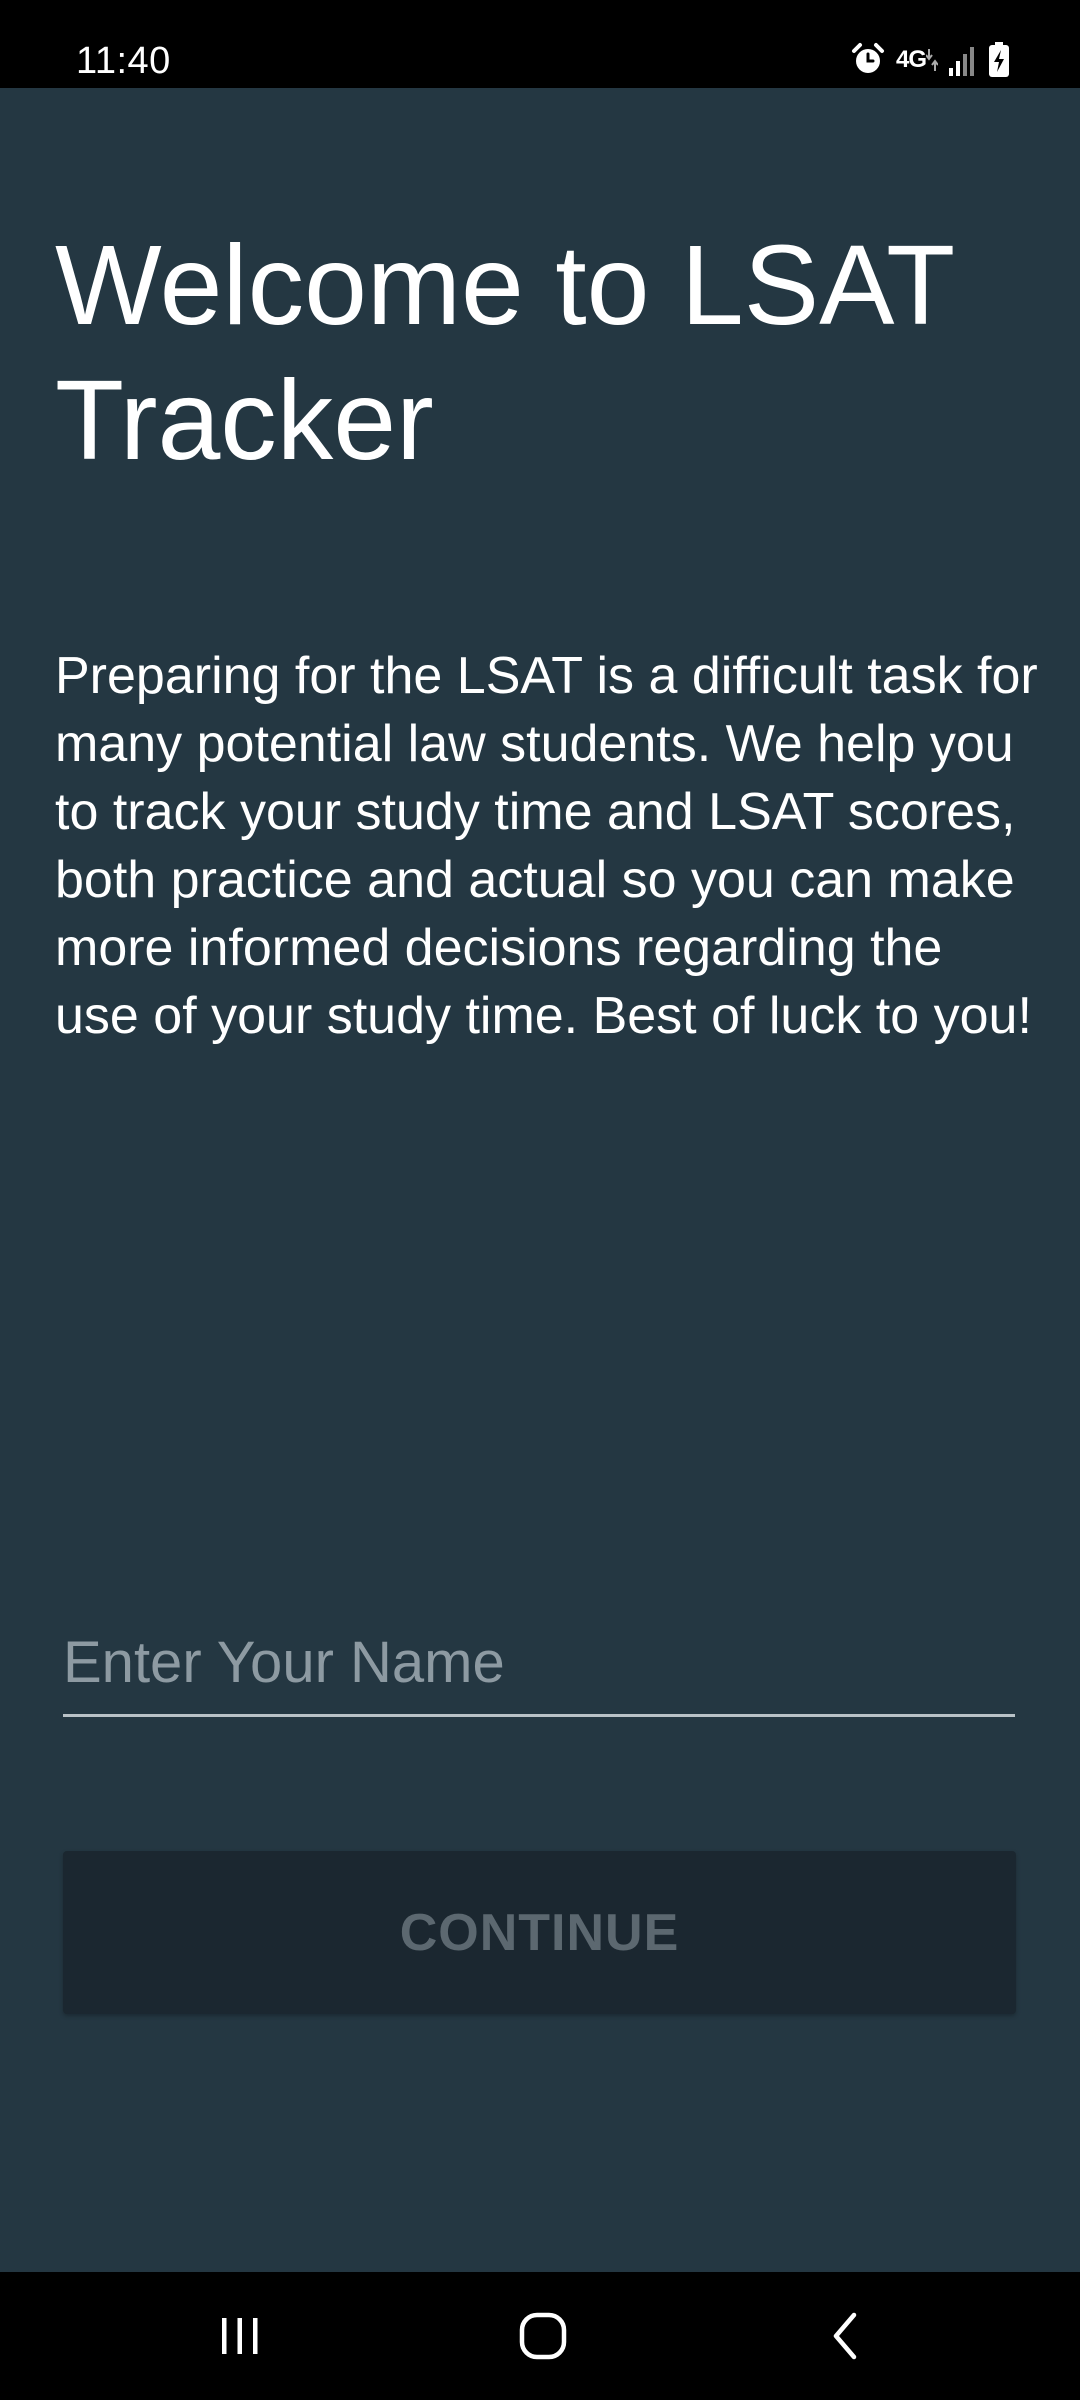 This screenshot has height=2400, width=1080. What do you see at coordinates (504, 352) in the screenshot?
I see `page-title: Welcome to LSAT Tracker` at bounding box center [504, 352].